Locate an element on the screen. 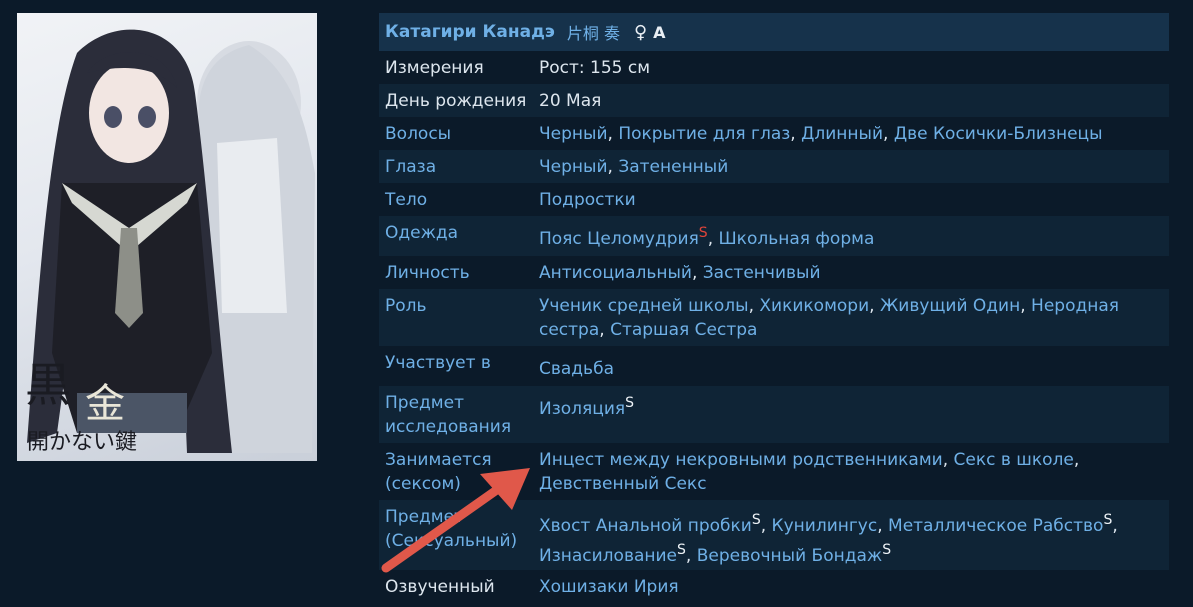 This screenshot has height=607, width=1193. trait-link: Веревочный Бондаж is located at coordinates (790, 556).